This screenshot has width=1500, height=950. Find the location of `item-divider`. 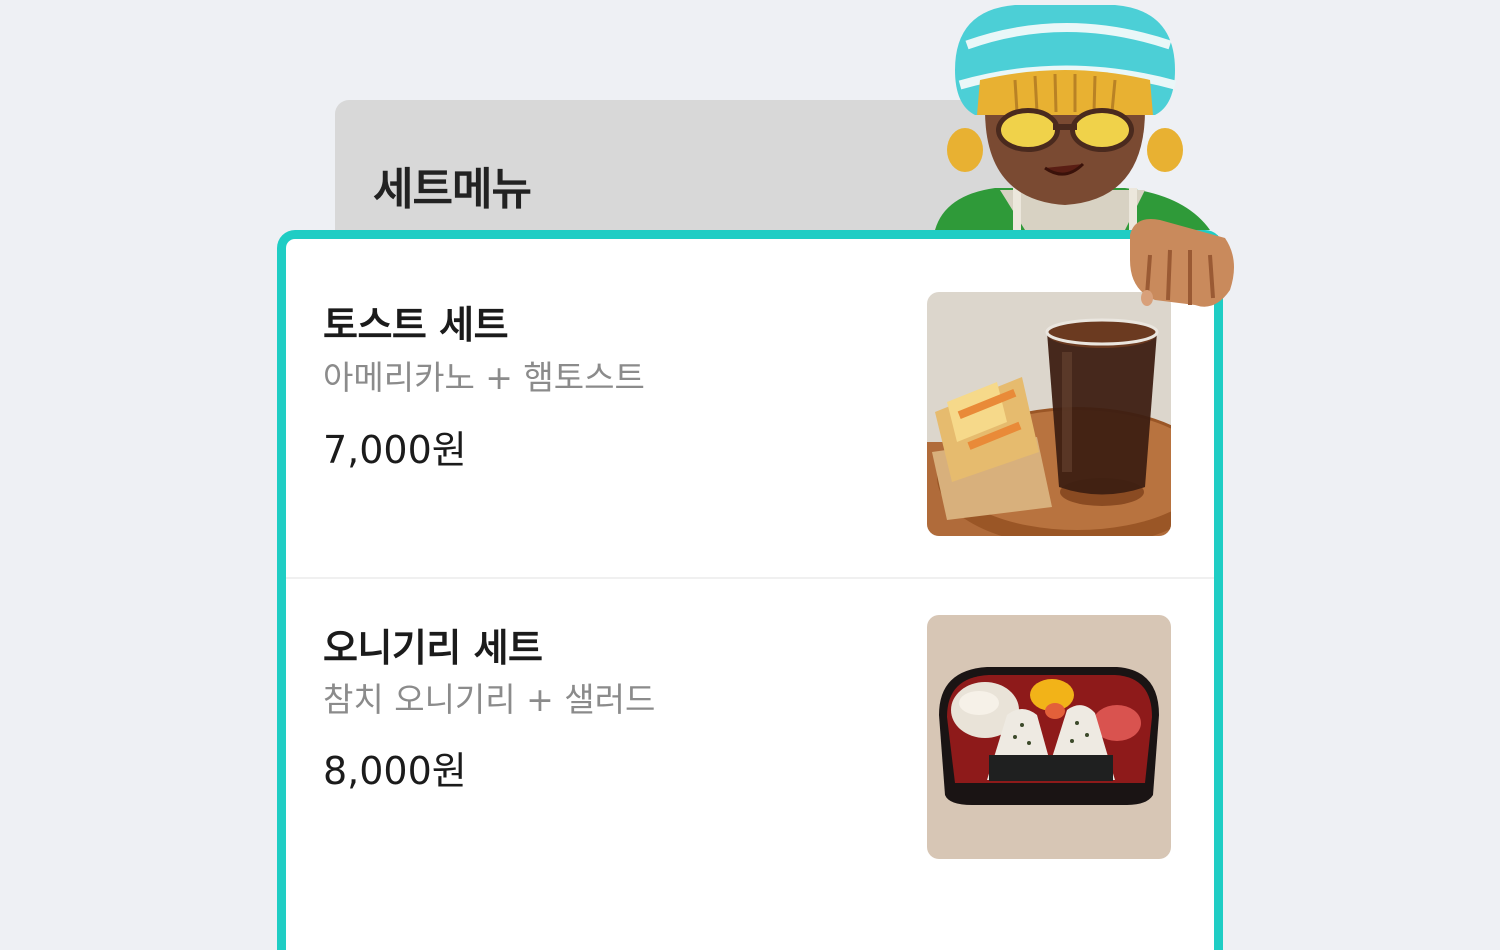

item-divider is located at coordinates (750, 578).